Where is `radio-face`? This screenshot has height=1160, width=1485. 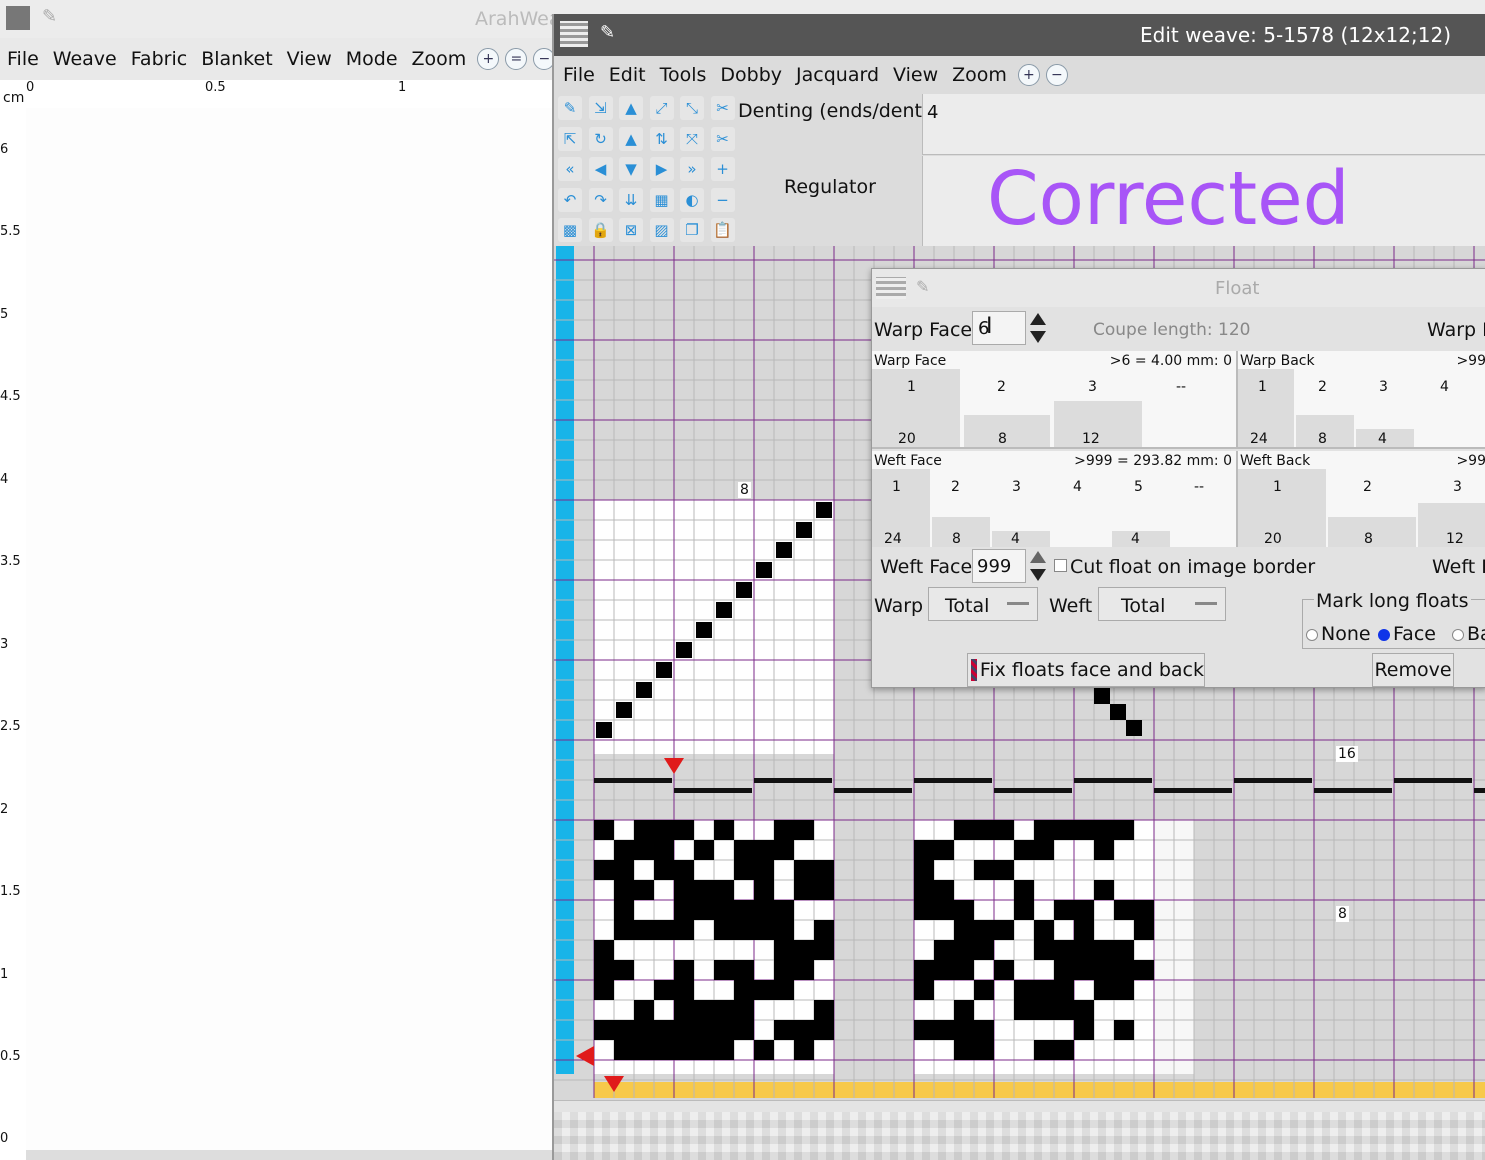 radio-face is located at coordinates (1384, 634).